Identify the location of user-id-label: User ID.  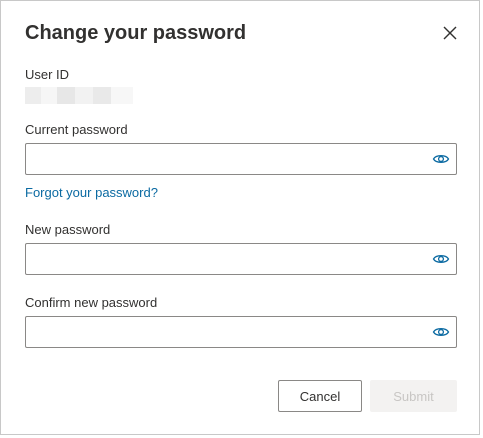
(47, 74).